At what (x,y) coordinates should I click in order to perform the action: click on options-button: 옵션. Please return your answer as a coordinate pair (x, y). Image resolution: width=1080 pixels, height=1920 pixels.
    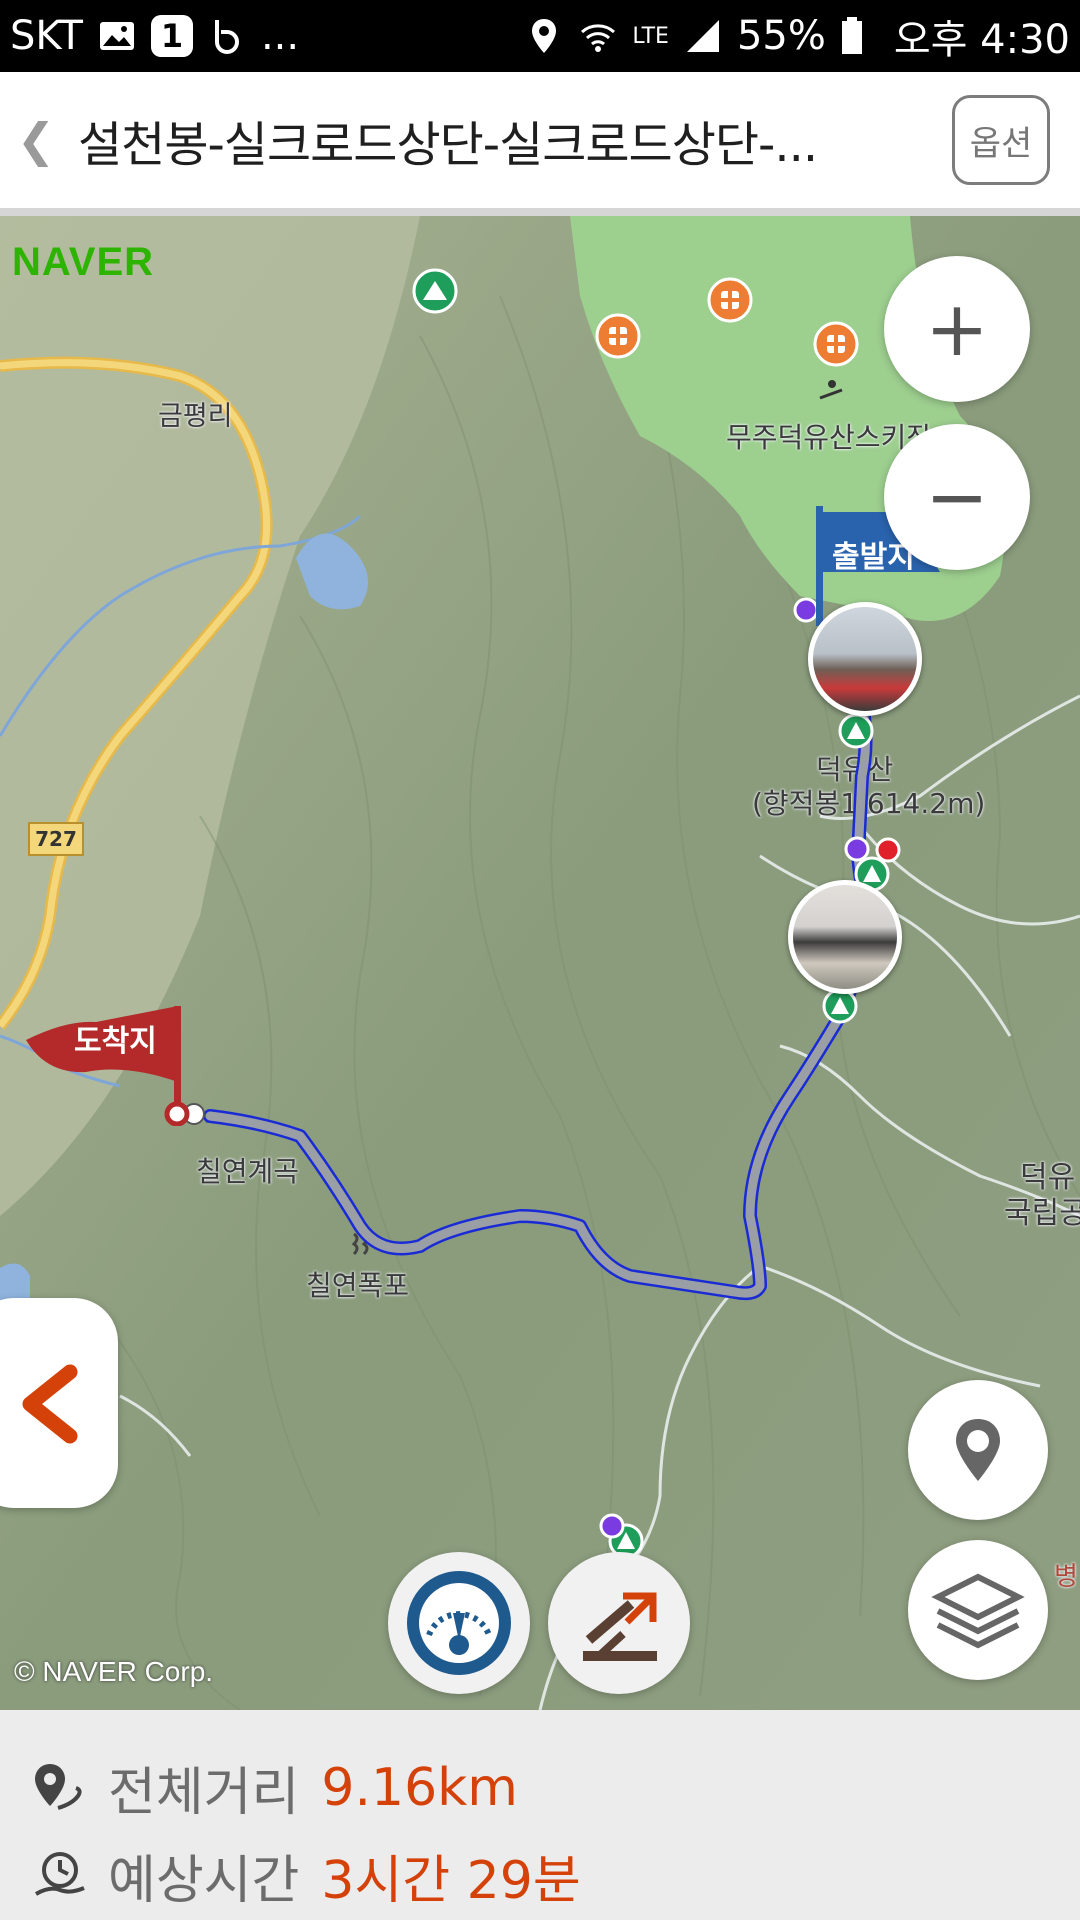
    Looking at the image, I should click on (1001, 140).